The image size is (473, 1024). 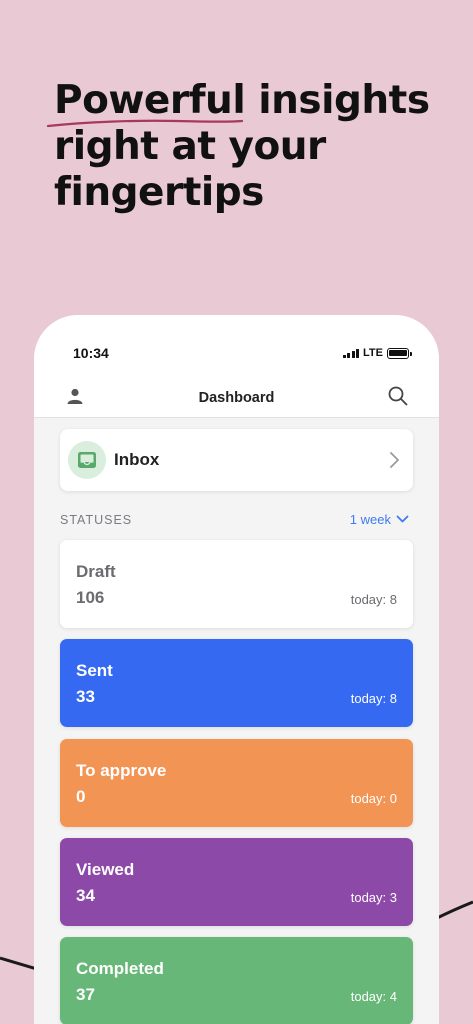 I want to click on status-time: 10:34, so click(x=91, y=353).